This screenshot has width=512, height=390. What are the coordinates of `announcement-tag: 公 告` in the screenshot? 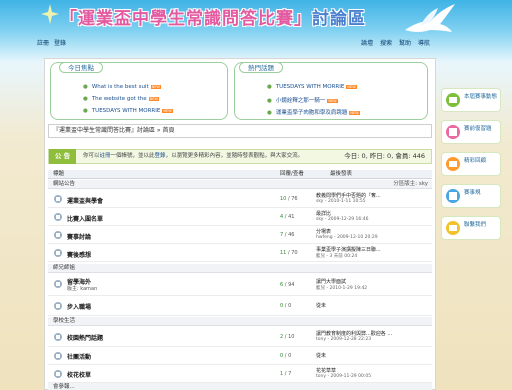 It's located at (62, 156).